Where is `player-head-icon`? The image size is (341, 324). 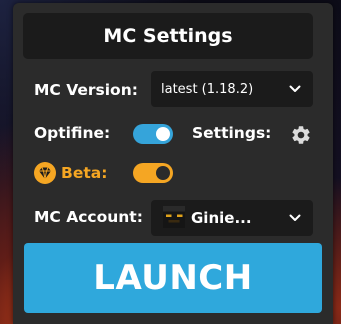 player-head-icon is located at coordinates (174, 217).